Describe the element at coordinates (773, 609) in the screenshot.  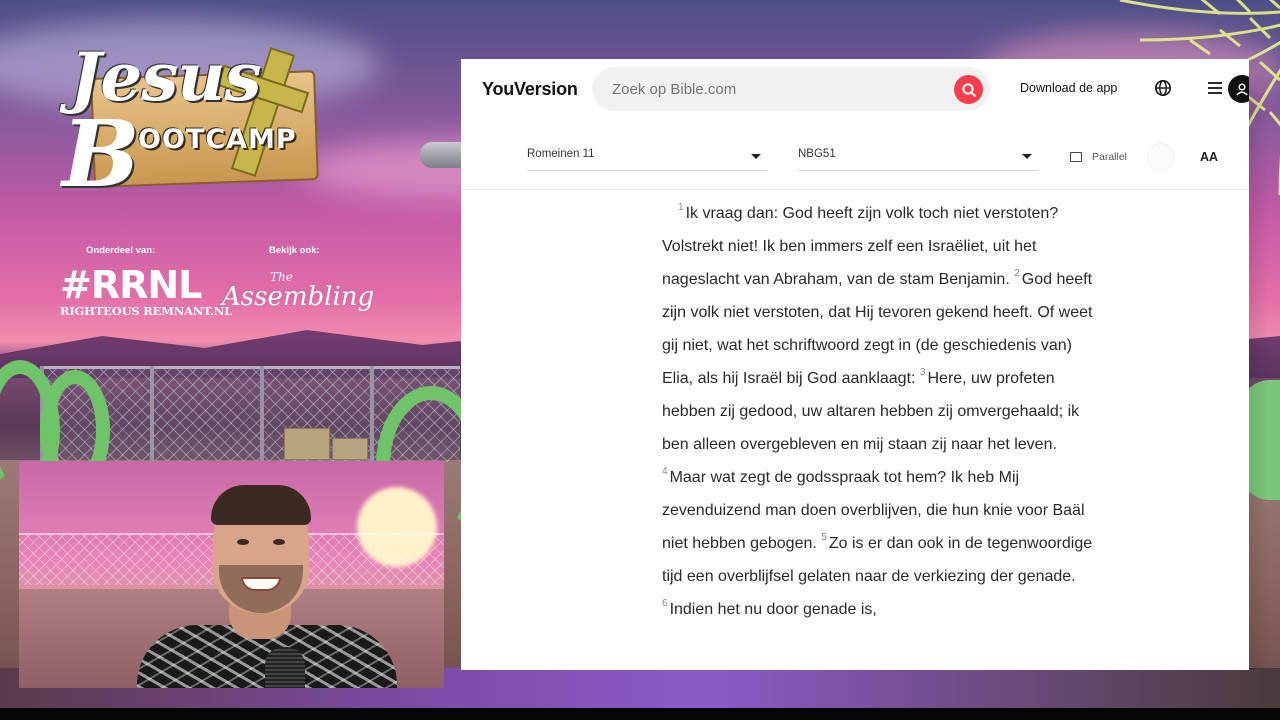
I see `verse-text: Indien het nu door genade is,` at that location.